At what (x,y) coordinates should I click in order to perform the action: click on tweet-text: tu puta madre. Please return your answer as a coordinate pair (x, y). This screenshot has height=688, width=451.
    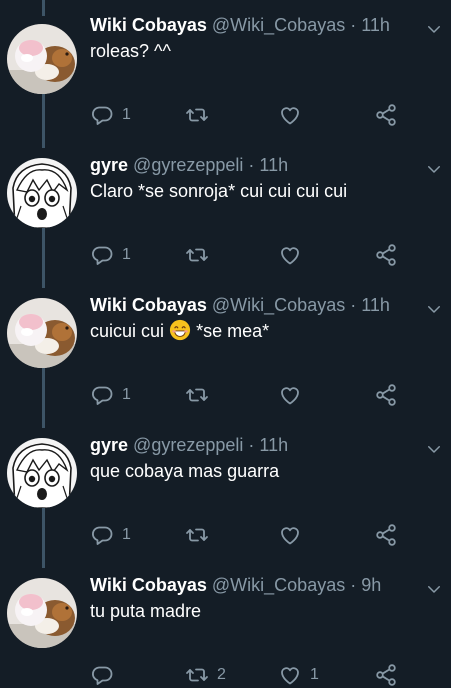
    Looking at the image, I should click on (146, 611).